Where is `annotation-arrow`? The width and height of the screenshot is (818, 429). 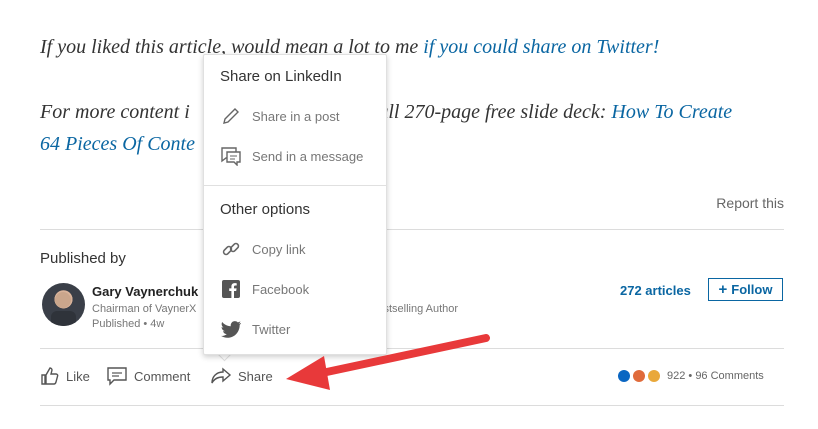
annotation-arrow is located at coordinates (388, 362).